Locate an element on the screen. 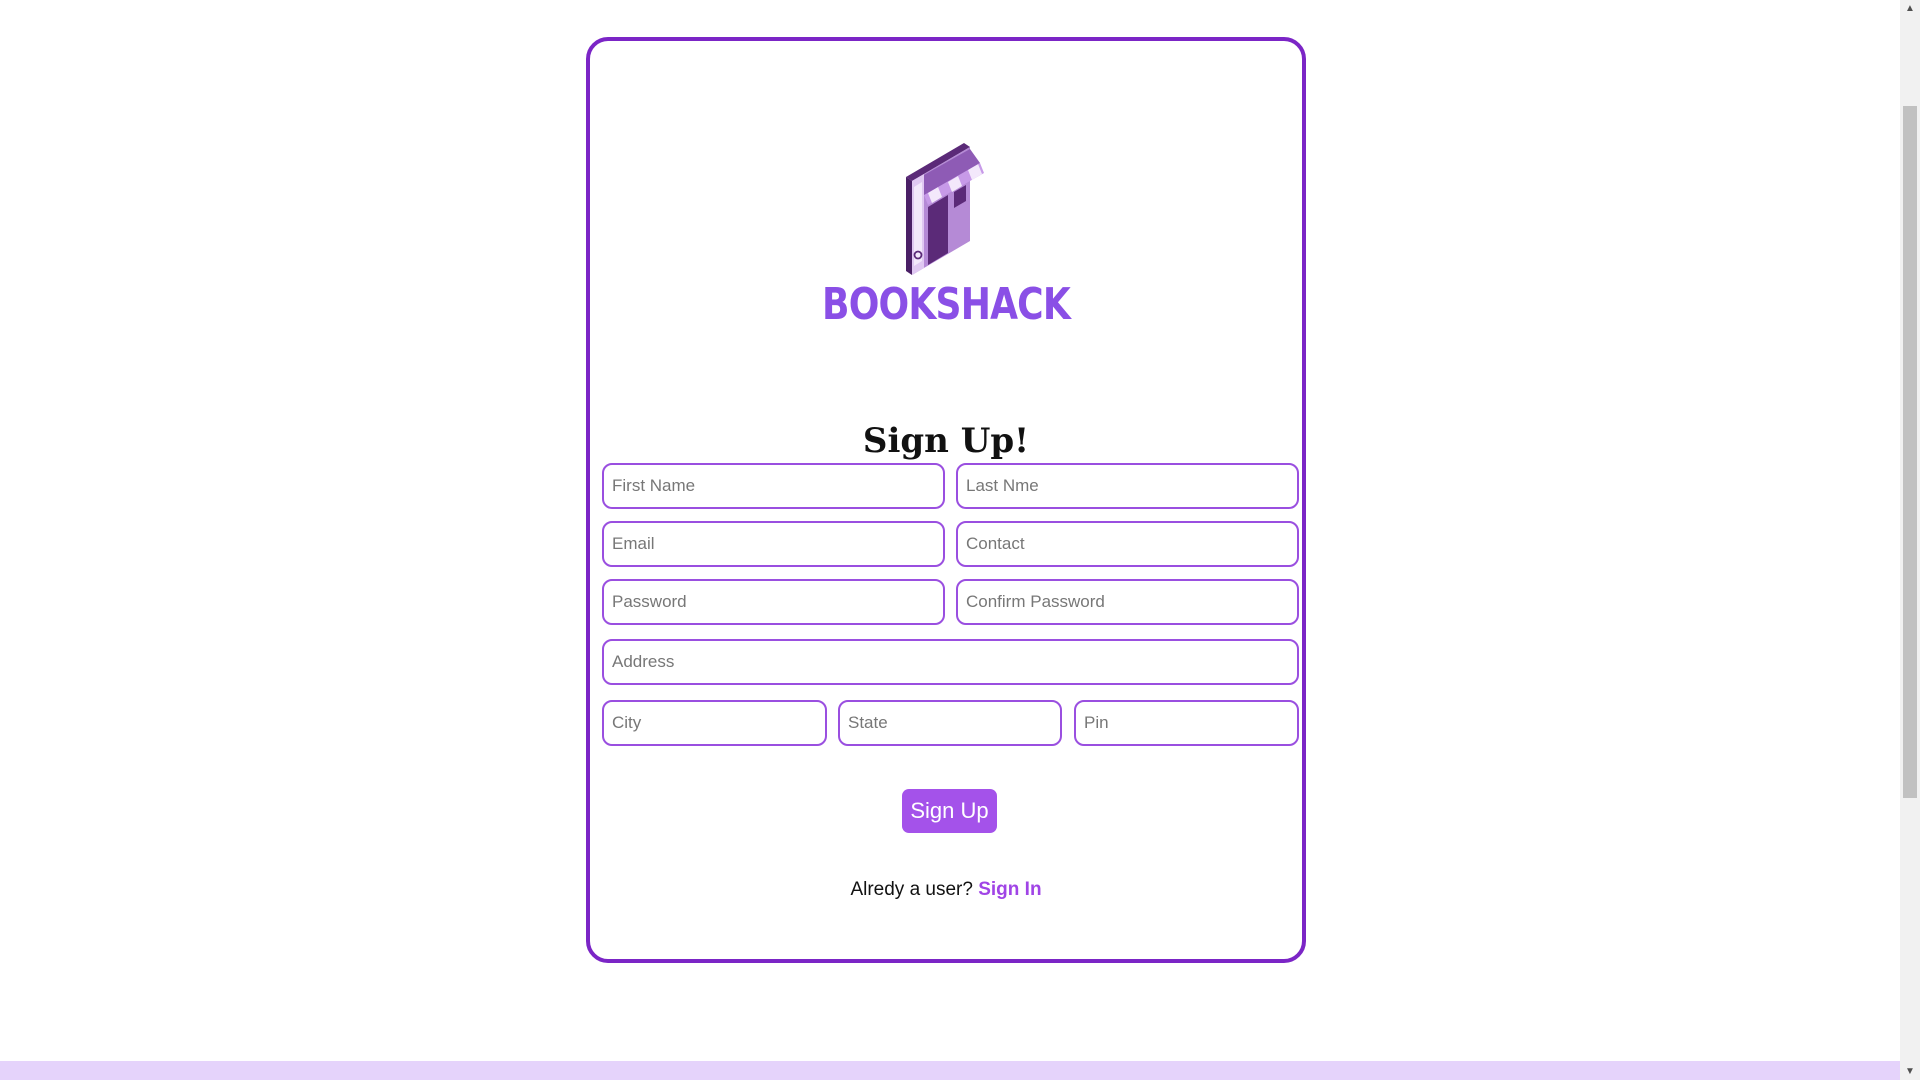  last-name-input is located at coordinates (1127, 486).